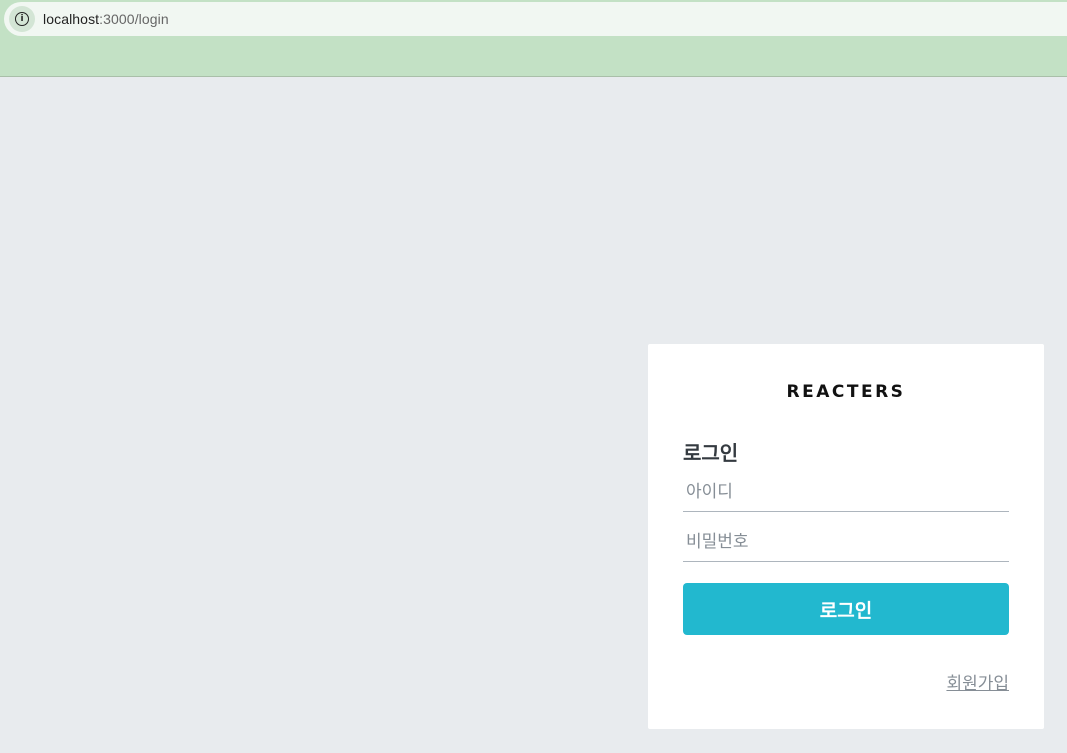 The width and height of the screenshot is (1067, 753). What do you see at coordinates (533, 38) in the screenshot?
I see `browser-chrome: i localhost:3000/login` at bounding box center [533, 38].